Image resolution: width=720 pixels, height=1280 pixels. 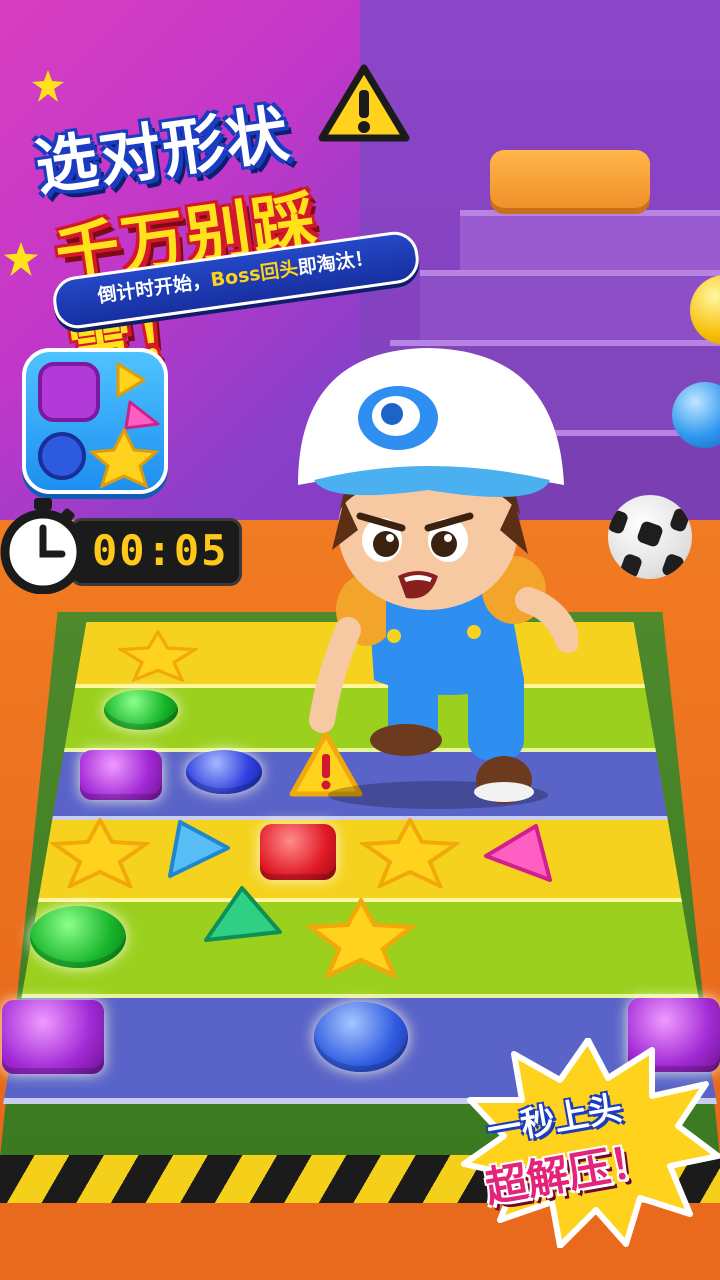 What do you see at coordinates (438, 578) in the screenshot?
I see `boy-character` at bounding box center [438, 578].